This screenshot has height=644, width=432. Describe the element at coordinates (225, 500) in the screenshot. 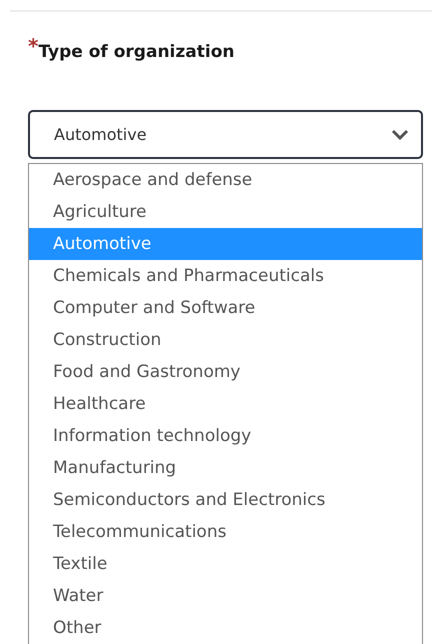

I see `dropdown-option: Semiconductors and Electronics` at that location.